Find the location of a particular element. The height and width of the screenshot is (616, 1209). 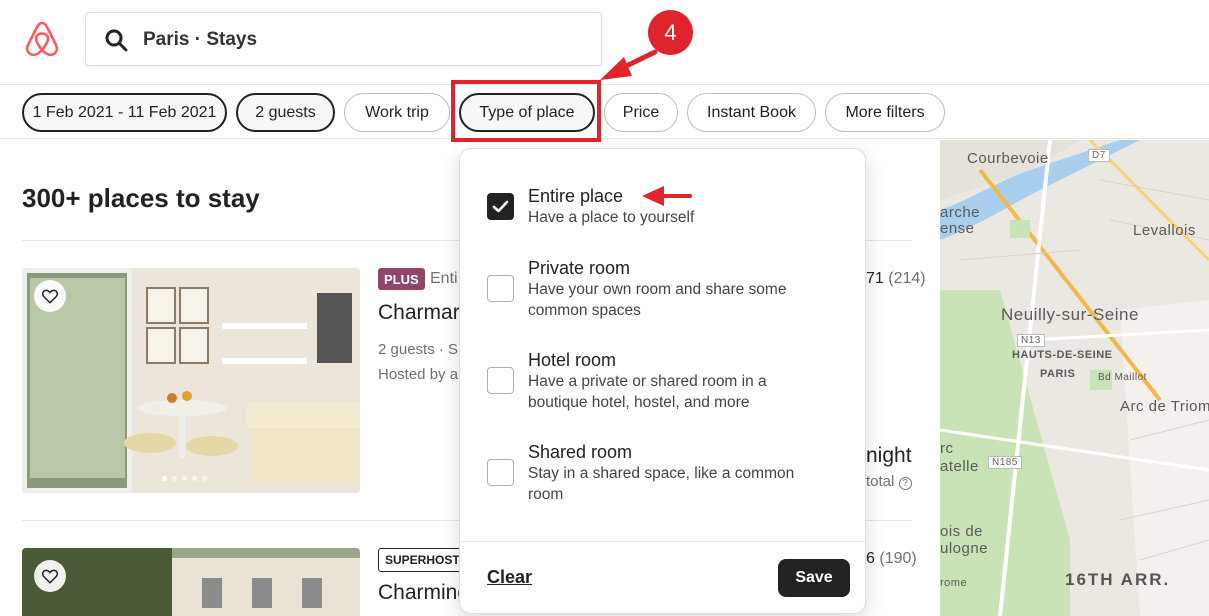

filter-instant-book-chip: Instant Book is located at coordinates (751, 112).